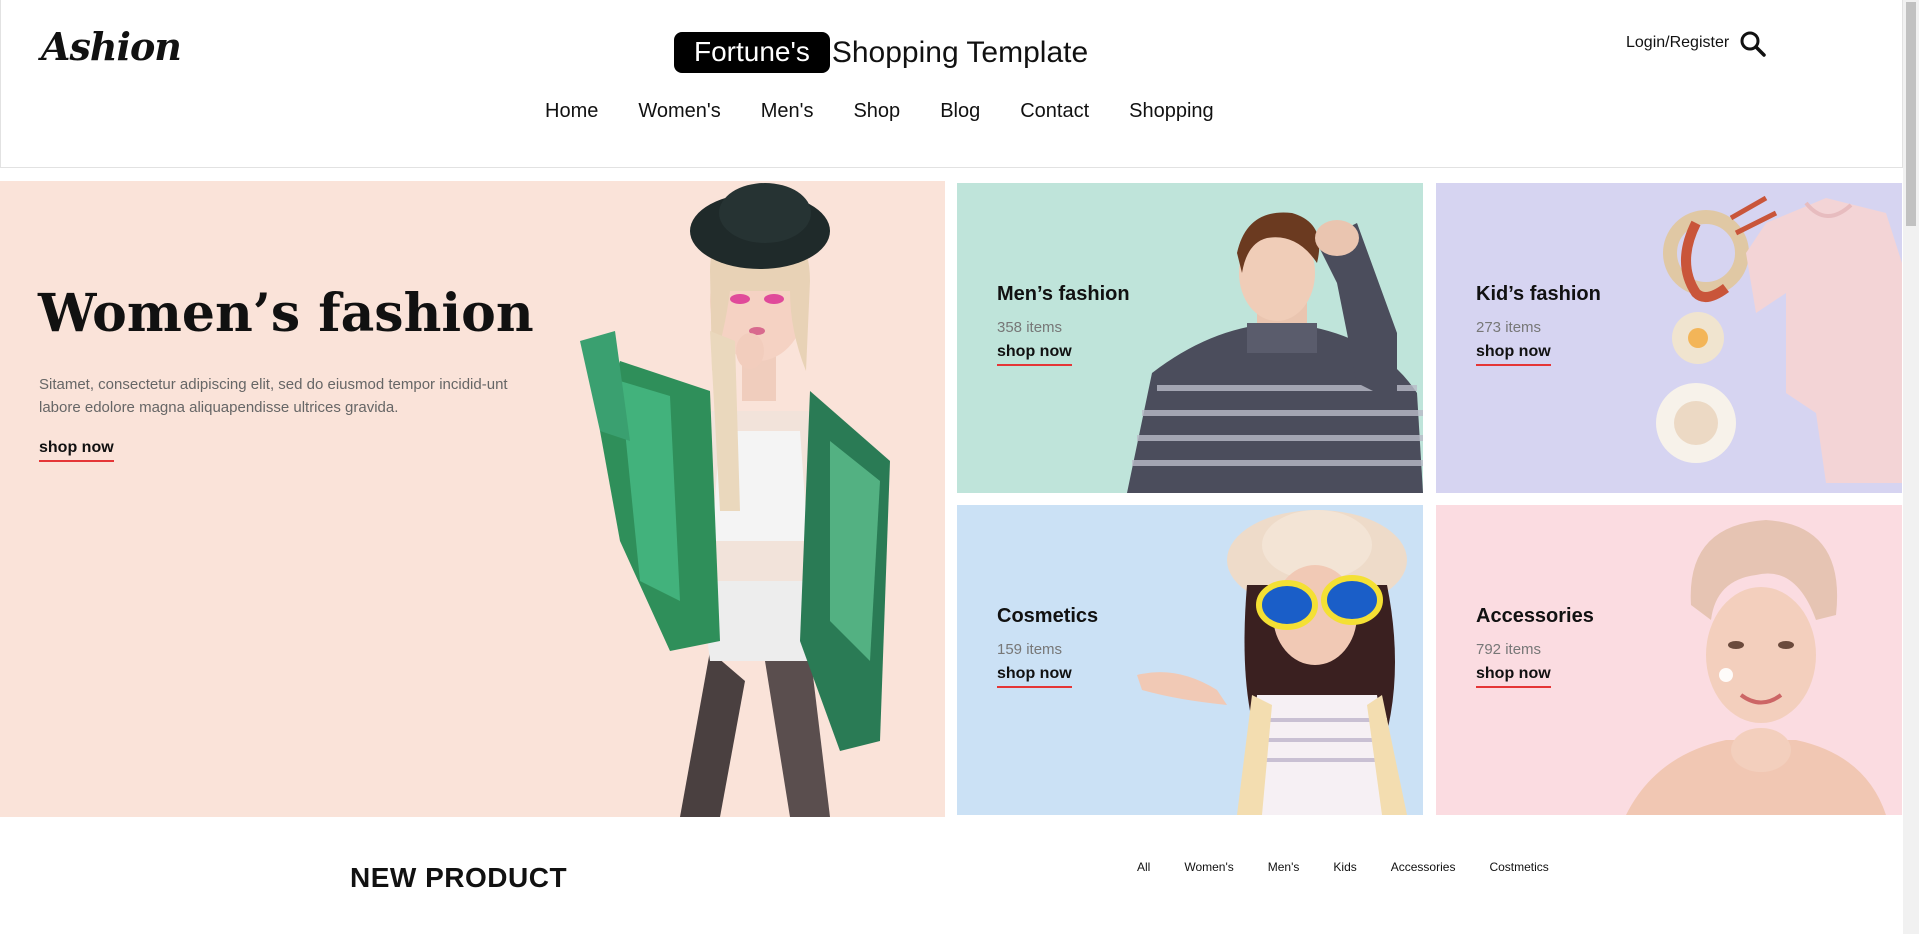 The height and width of the screenshot is (934, 1919). Describe the element at coordinates (1048, 616) in the screenshot. I see `category-title: Cosmetics` at that location.